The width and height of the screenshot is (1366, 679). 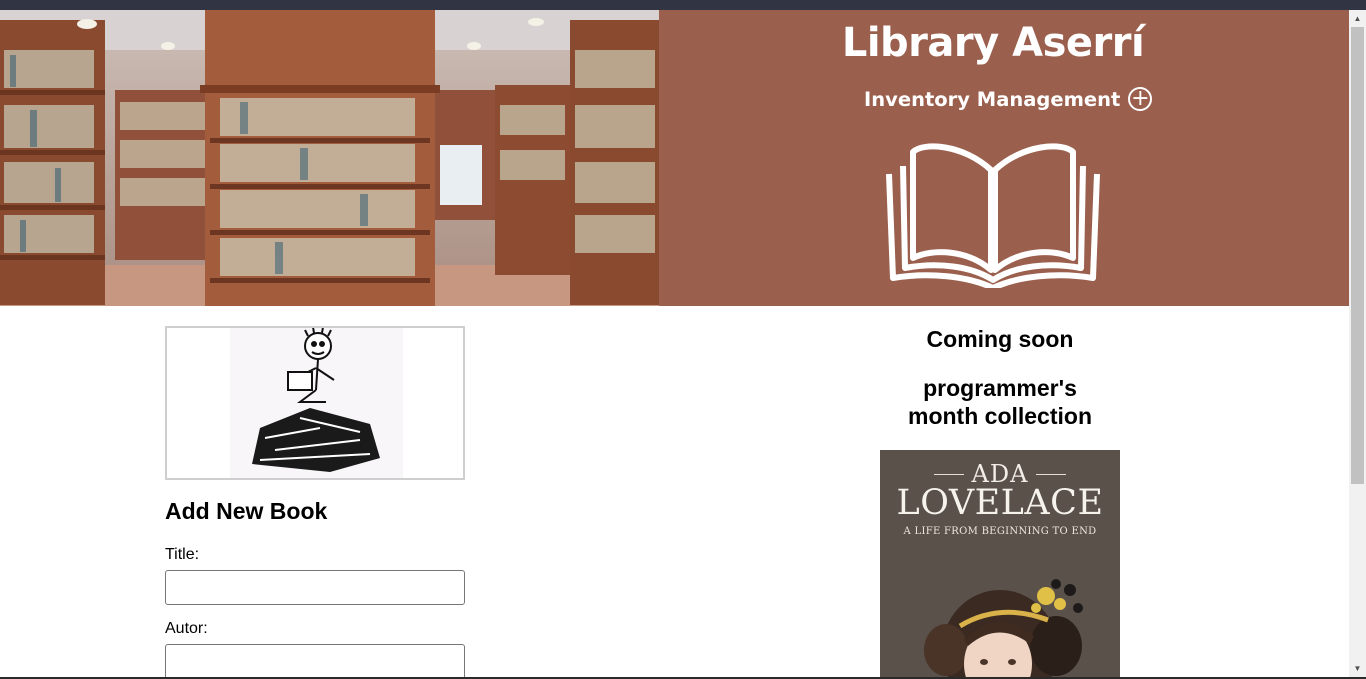 I want to click on collection-heading: programmer's month collection, so click(x=1000, y=402).